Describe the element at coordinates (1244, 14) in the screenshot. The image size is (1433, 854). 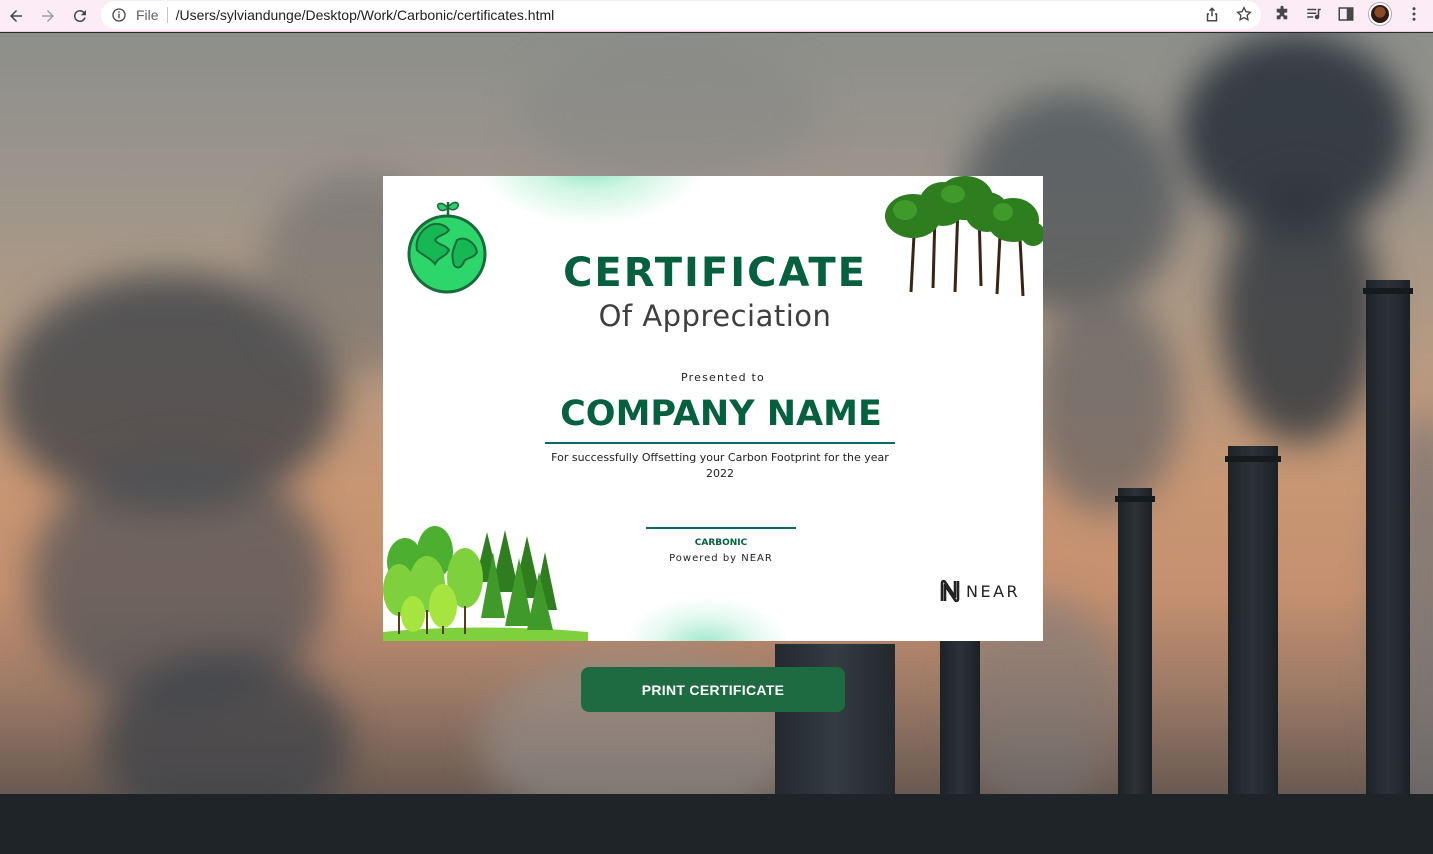
I see `star-icon` at that location.